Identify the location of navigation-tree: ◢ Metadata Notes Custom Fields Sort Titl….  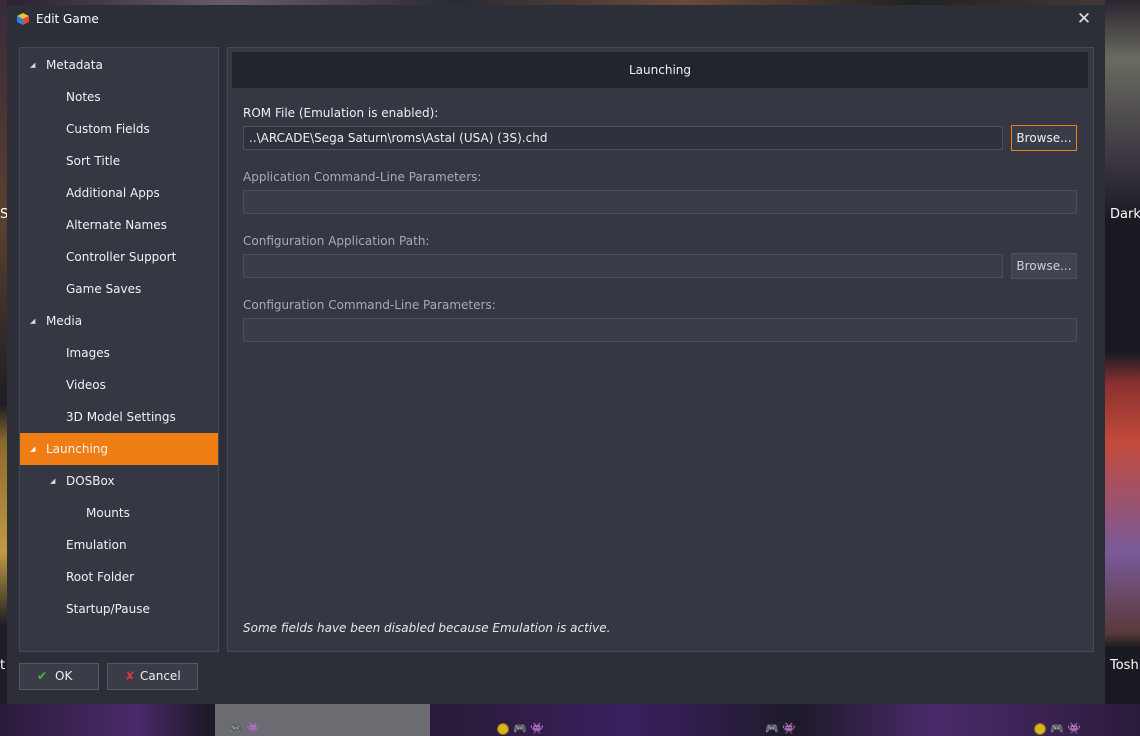
(119, 349).